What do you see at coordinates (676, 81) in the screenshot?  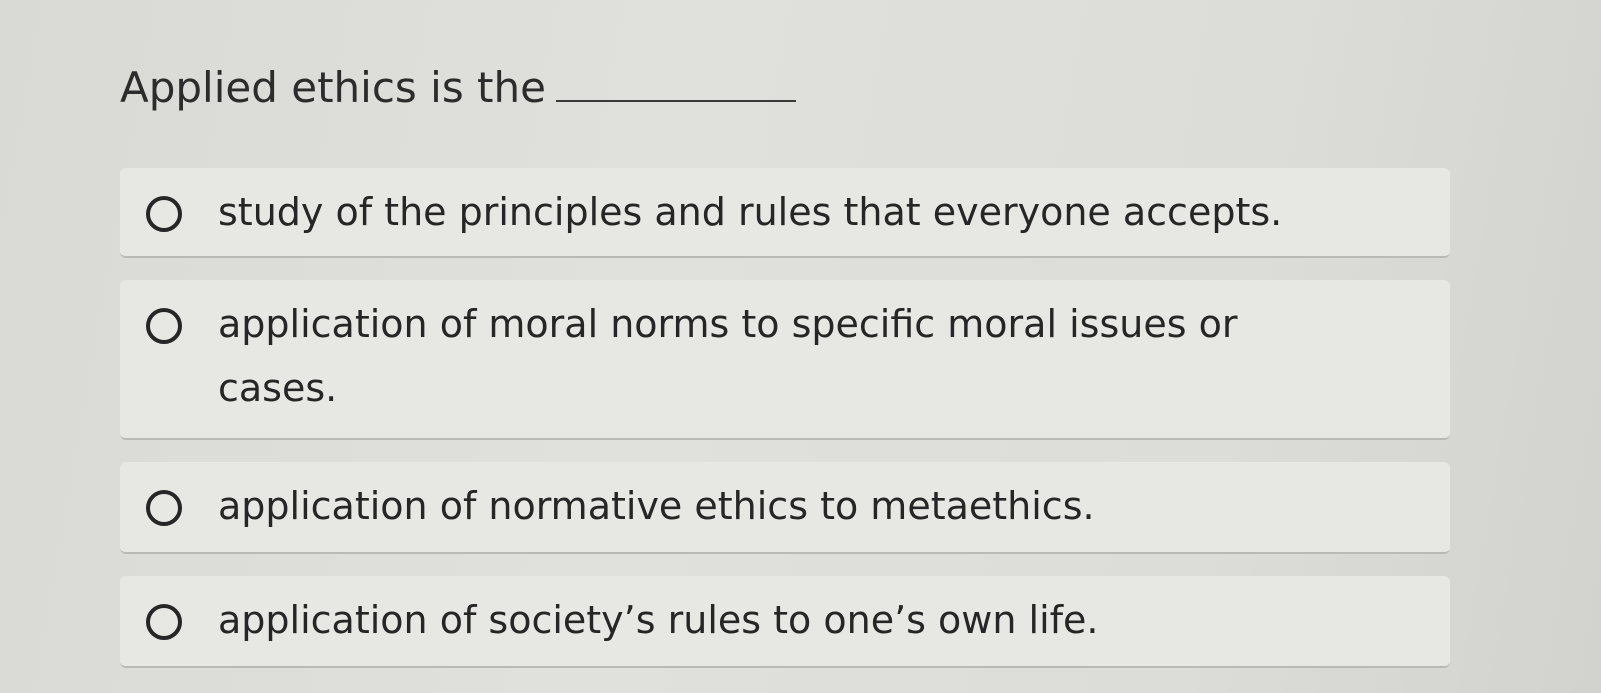 I see `fill-in-blank` at bounding box center [676, 81].